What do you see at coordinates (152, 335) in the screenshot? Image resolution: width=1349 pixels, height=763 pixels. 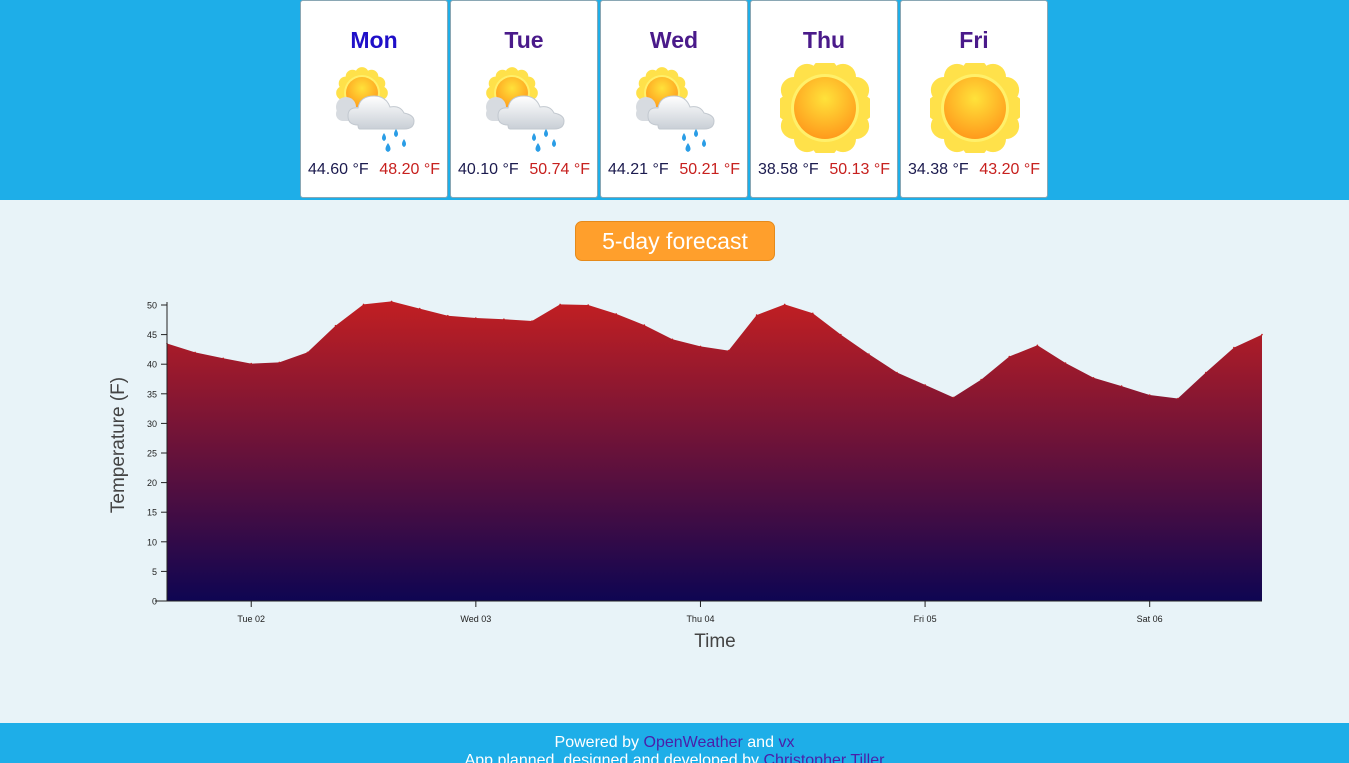 I see `y-tick-label: 45` at bounding box center [152, 335].